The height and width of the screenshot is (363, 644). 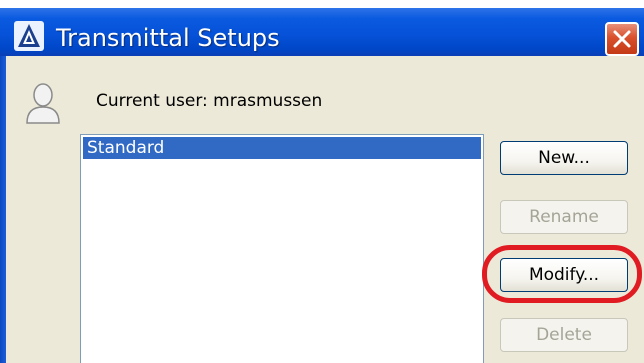 What do you see at coordinates (3, 209) in the screenshot?
I see `window-left-border` at bounding box center [3, 209].